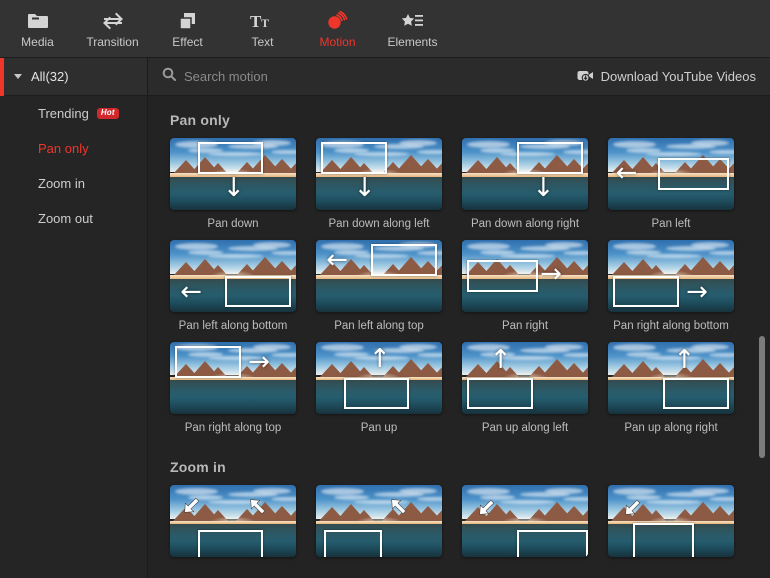 The image size is (770, 578). I want to click on motion-preset-card: ← Pan left, so click(681, 185).